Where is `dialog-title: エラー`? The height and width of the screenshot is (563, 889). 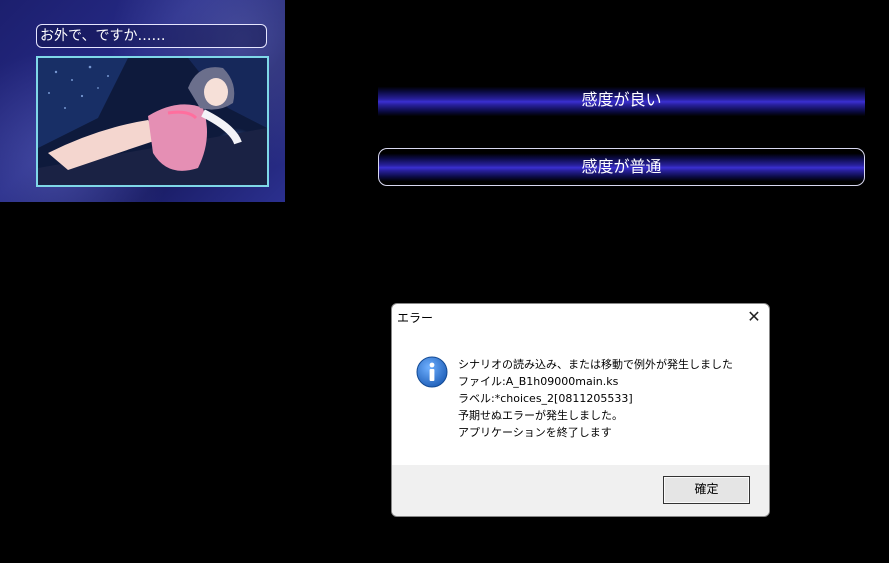
dialog-title: エラー is located at coordinates (415, 318).